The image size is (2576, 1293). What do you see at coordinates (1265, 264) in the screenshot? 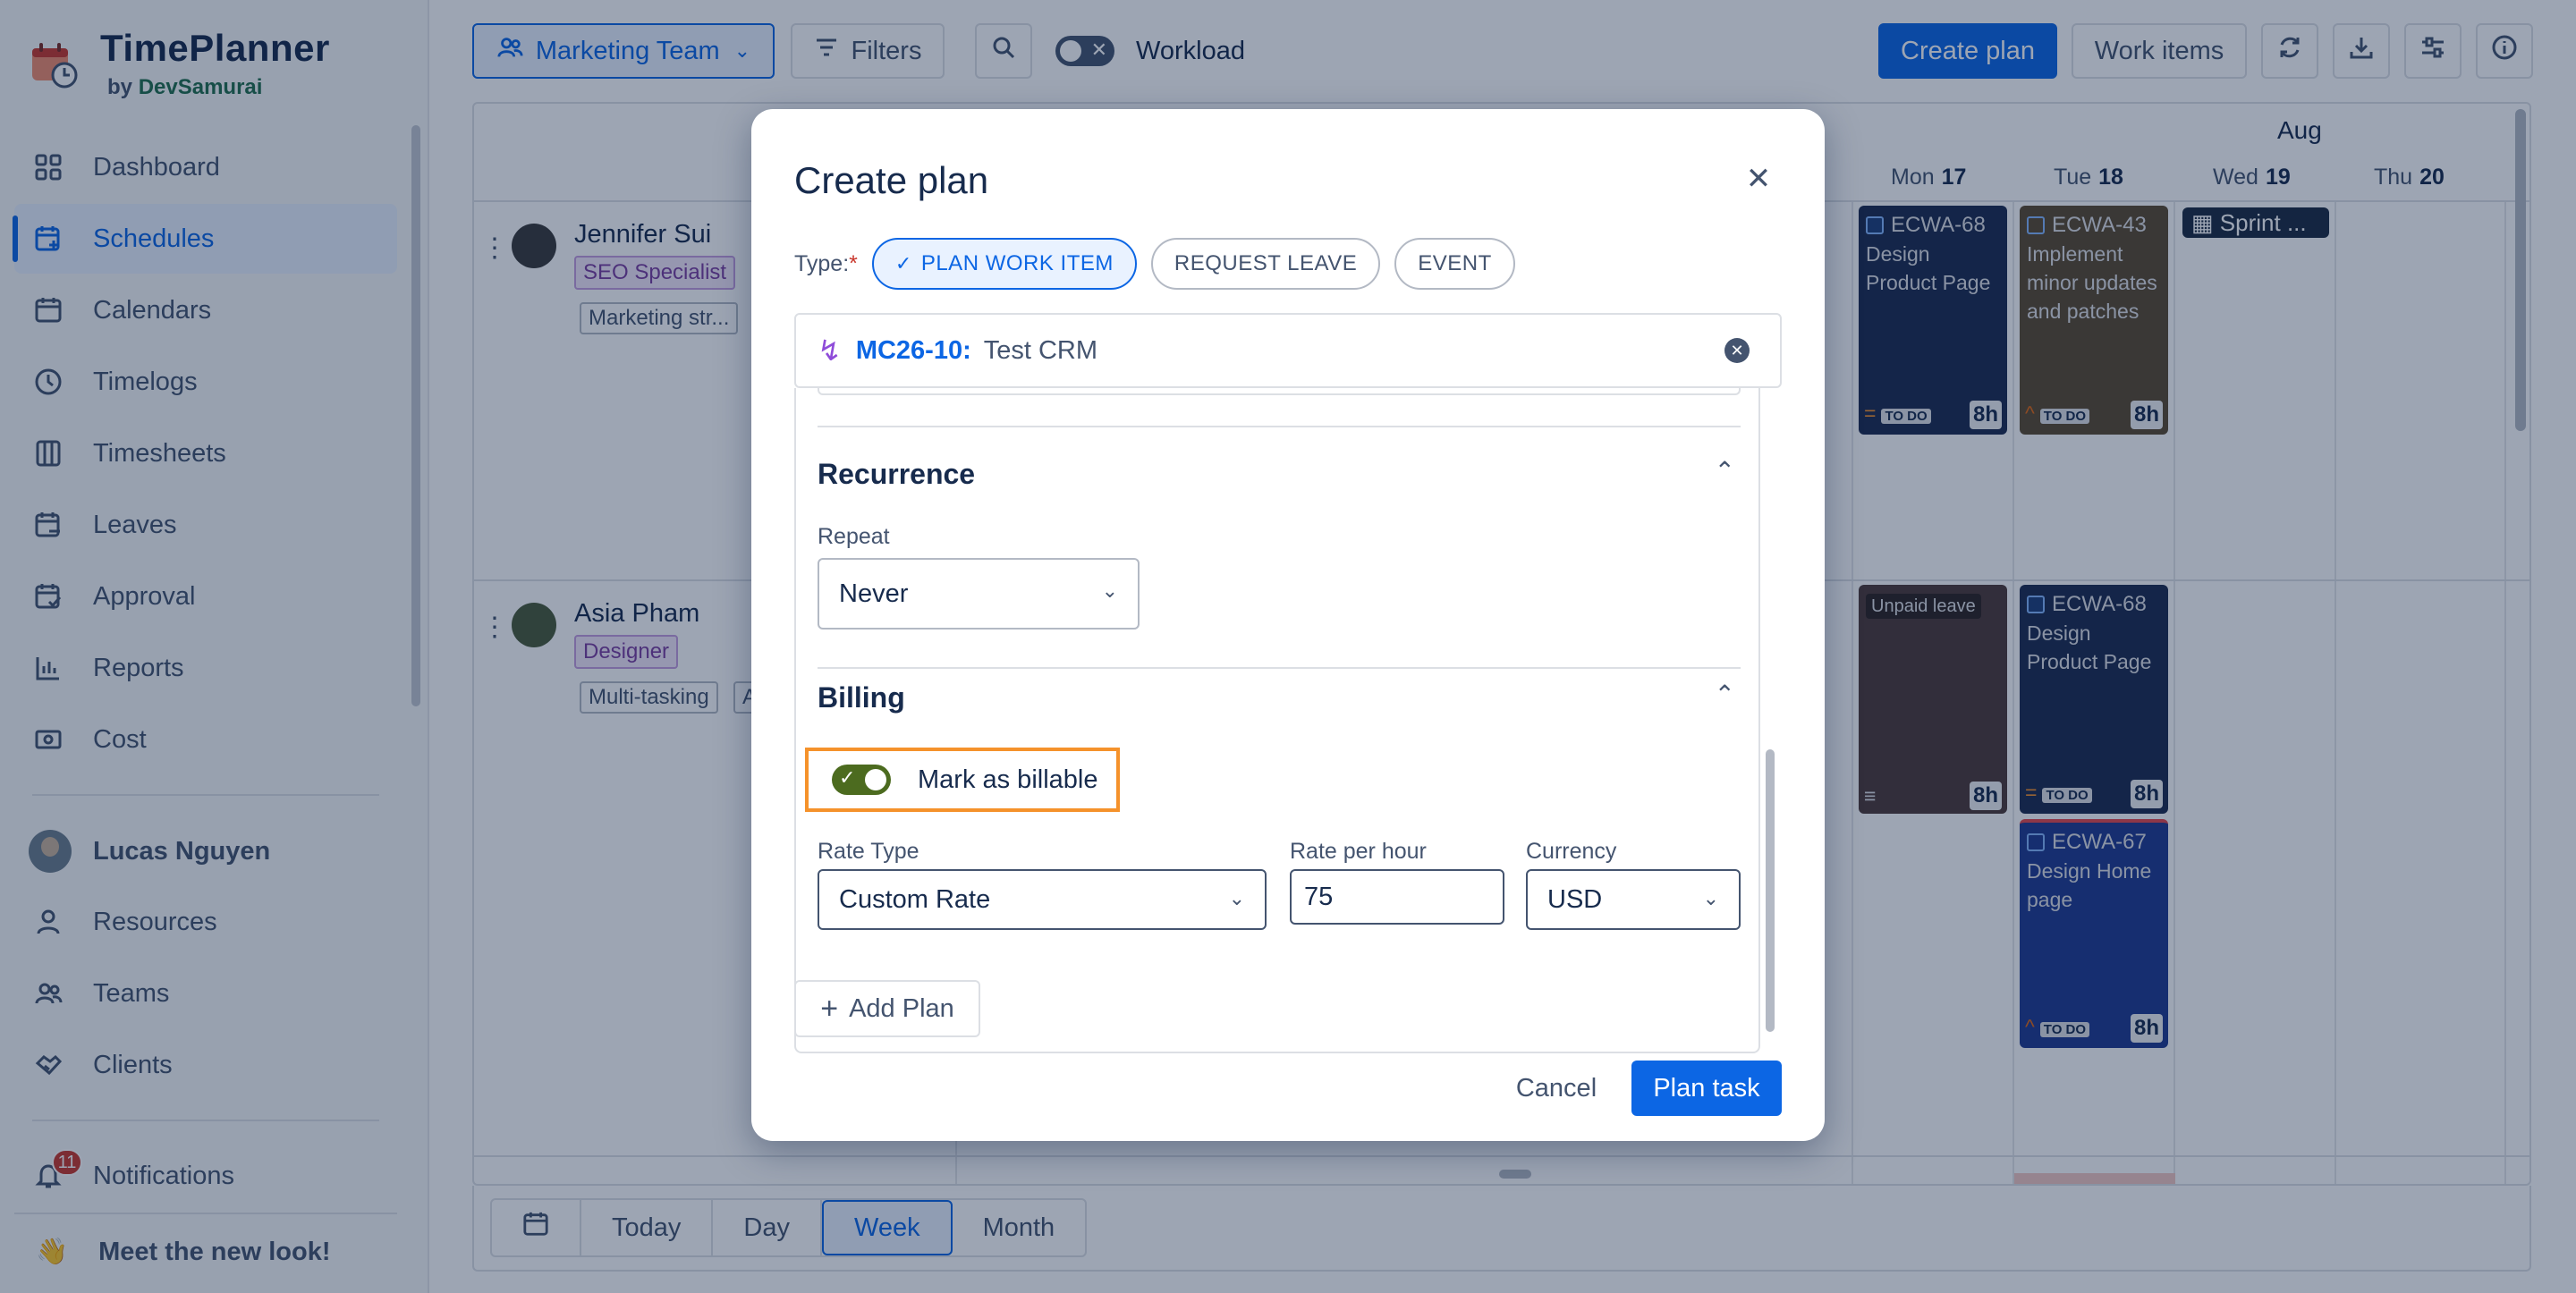
I see `type-request-leave: REQUEST LEAVE` at bounding box center [1265, 264].